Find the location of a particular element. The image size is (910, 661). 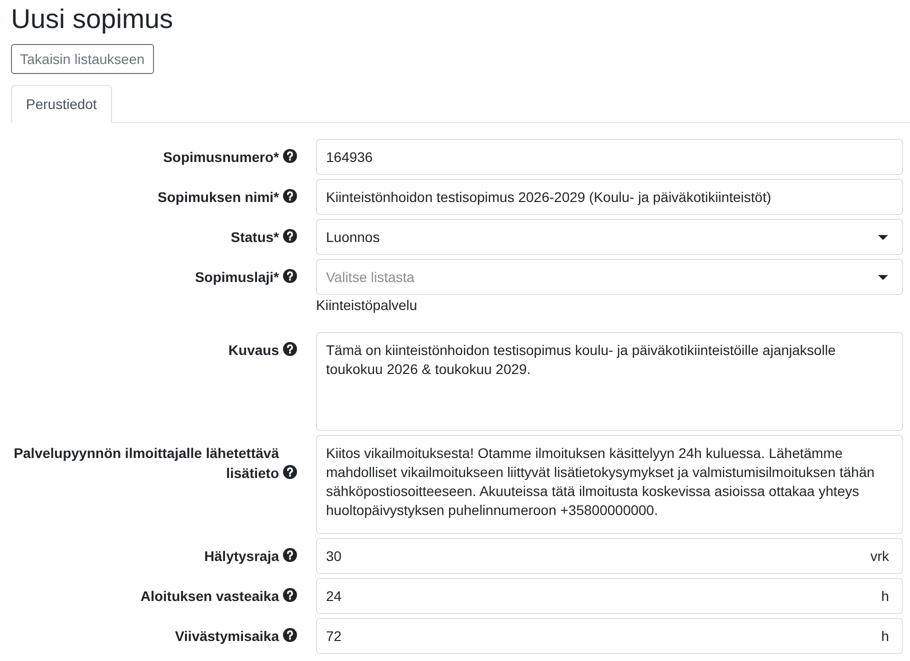

field-label: Status* is located at coordinates (254, 237).